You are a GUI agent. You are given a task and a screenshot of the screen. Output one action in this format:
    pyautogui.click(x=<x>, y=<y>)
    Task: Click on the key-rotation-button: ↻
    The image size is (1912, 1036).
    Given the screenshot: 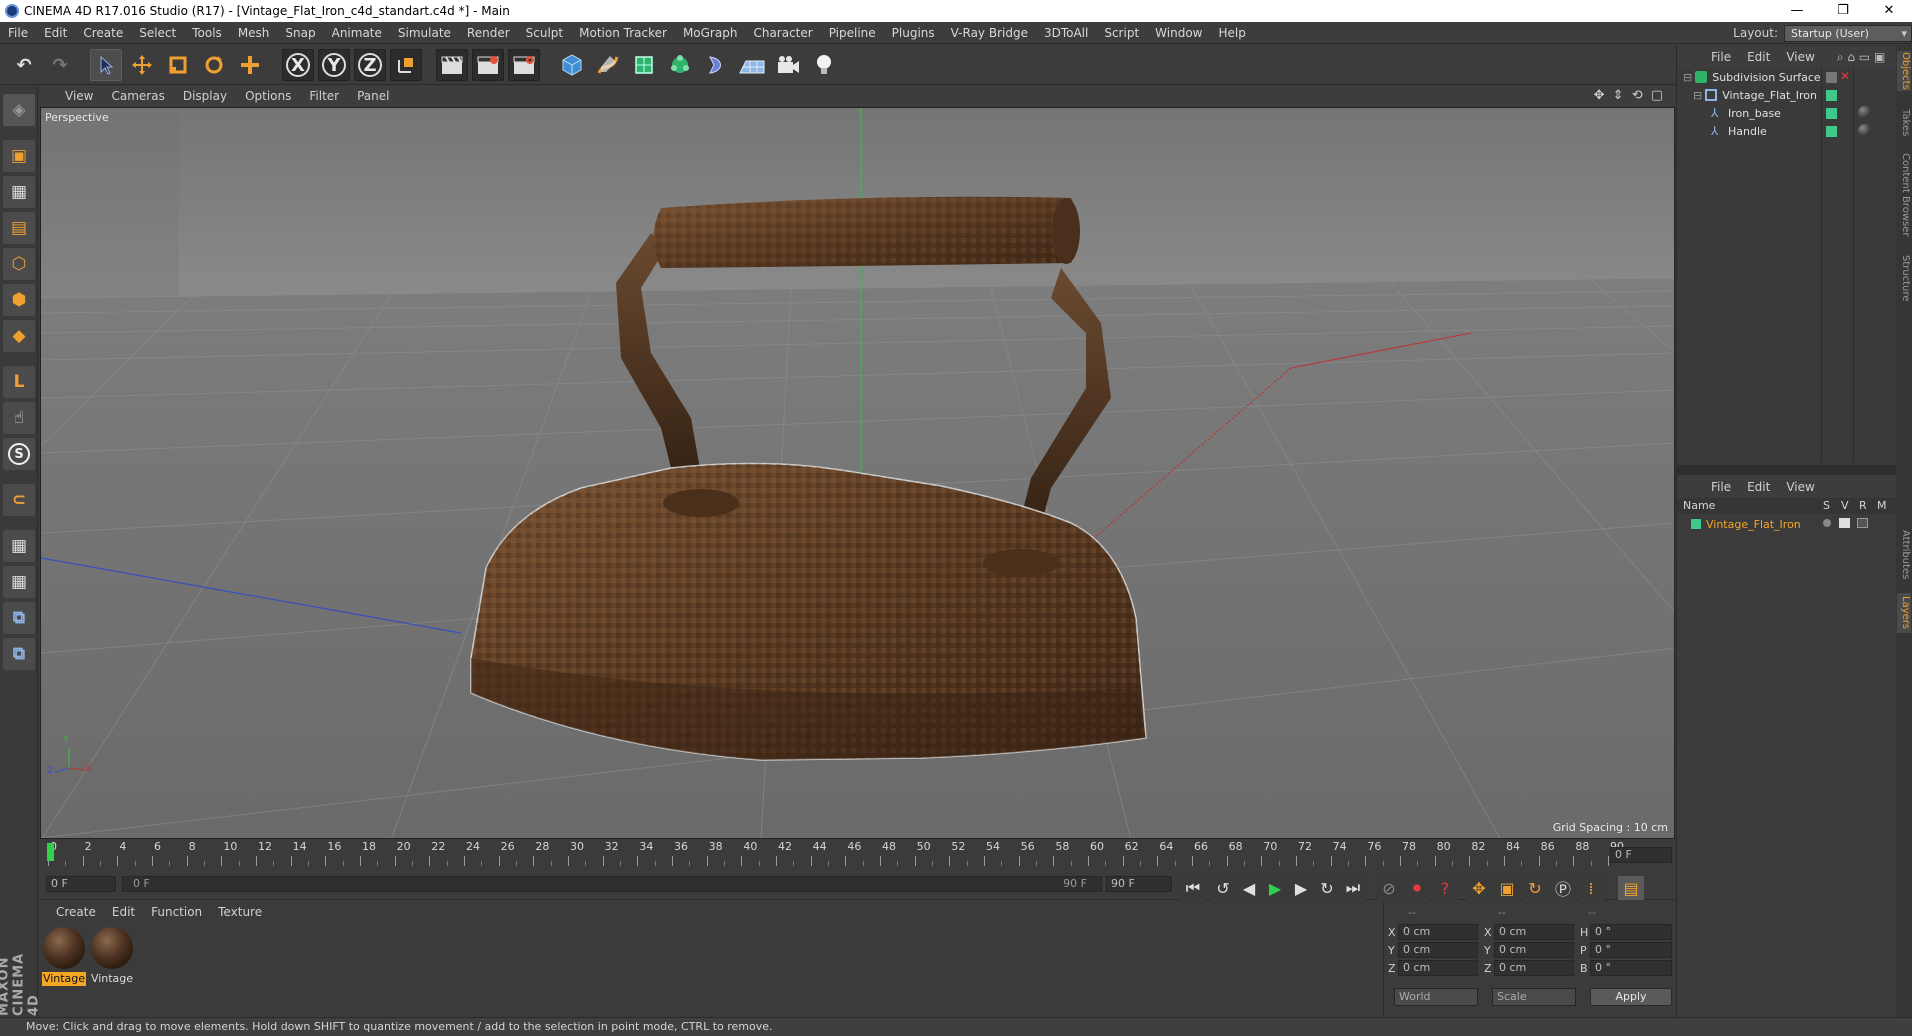 What is the action you would take?
    pyautogui.click(x=1535, y=888)
    